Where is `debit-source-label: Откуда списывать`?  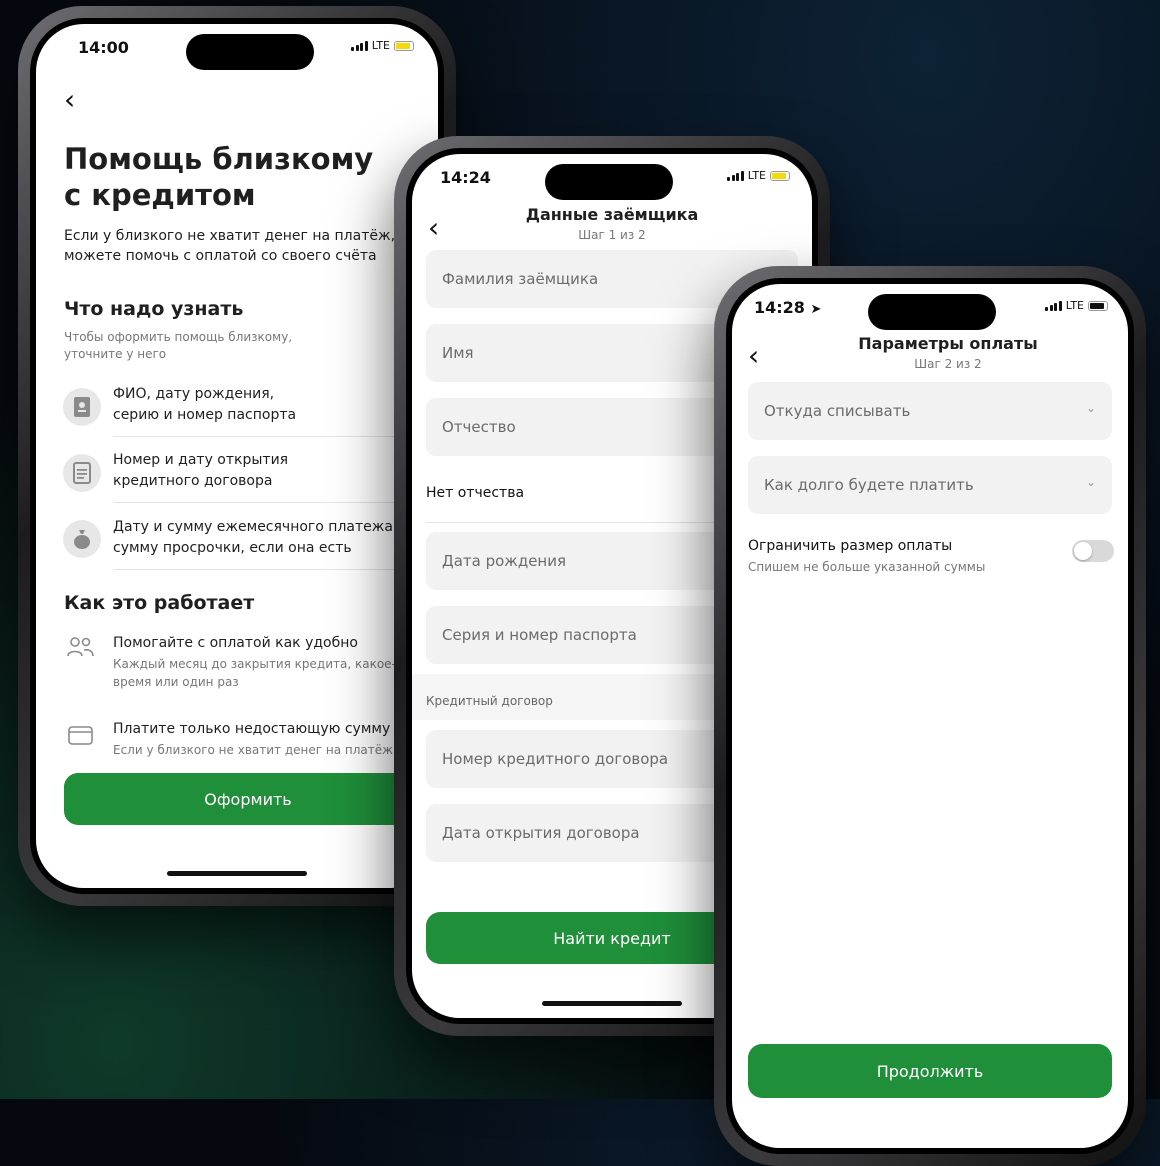
debit-source-label: Откуда списывать is located at coordinates (837, 411).